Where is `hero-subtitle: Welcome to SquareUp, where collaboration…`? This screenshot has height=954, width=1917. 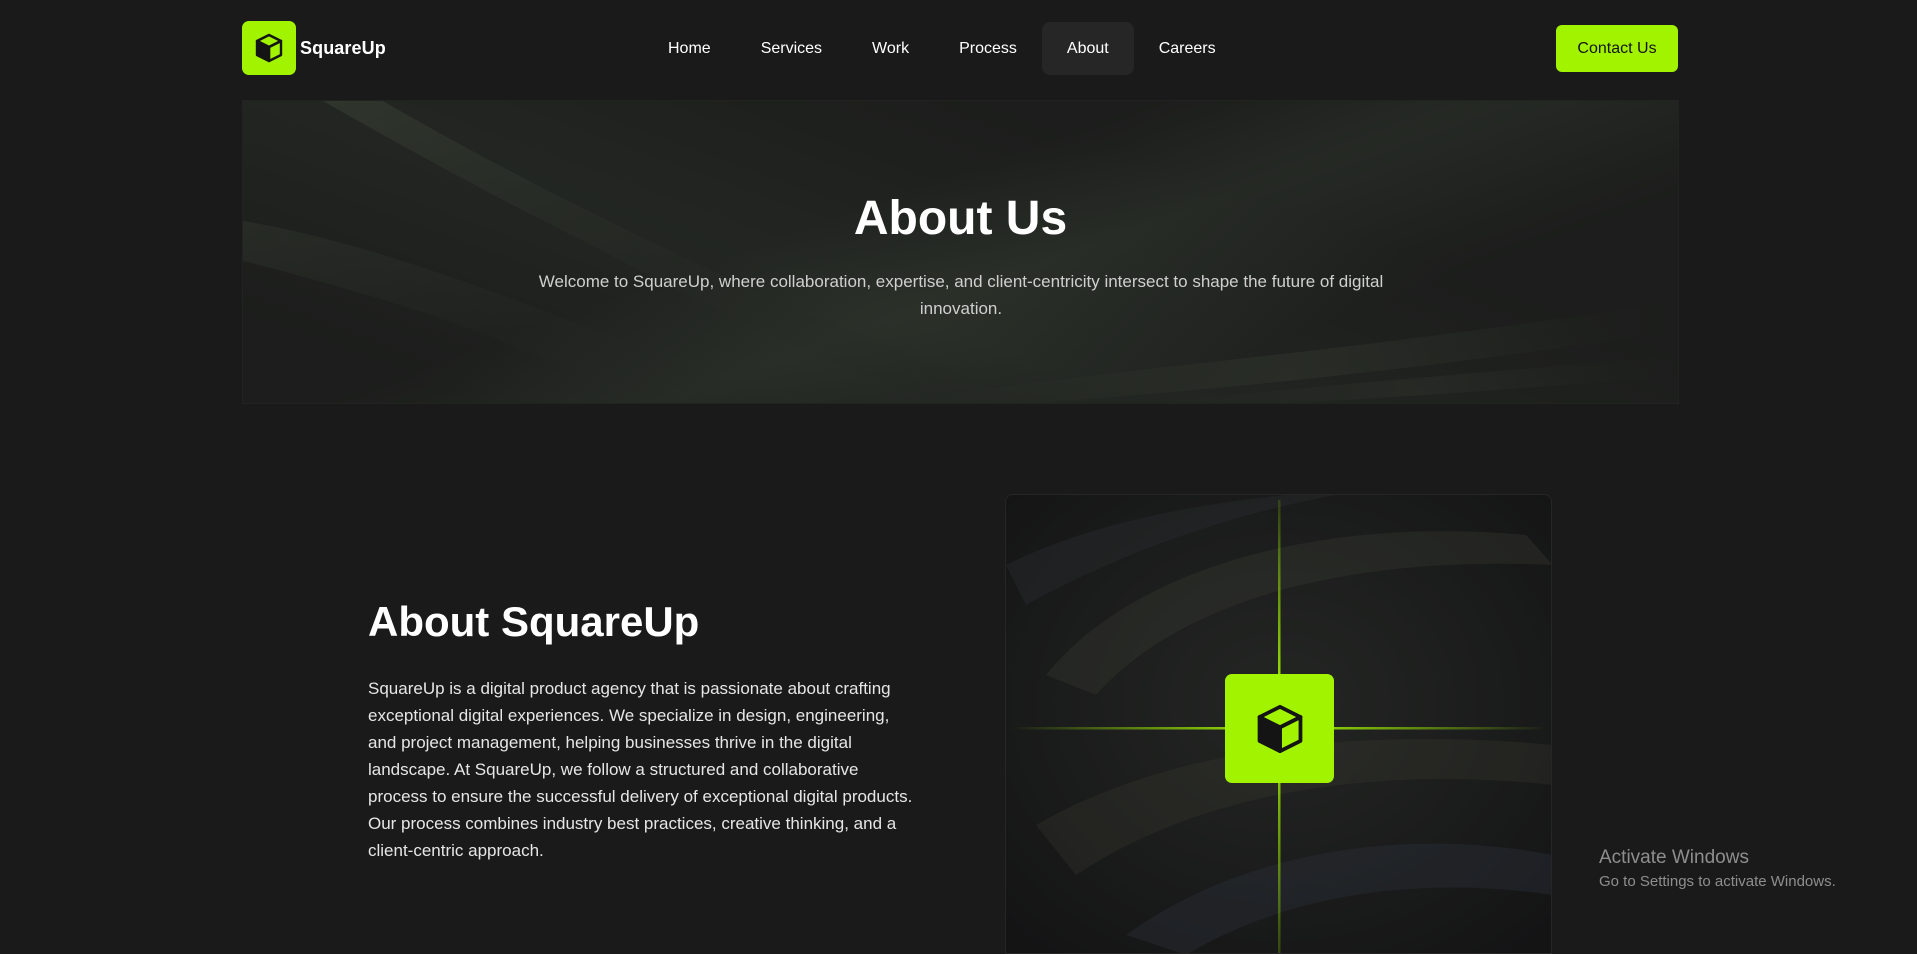
hero-subtitle: Welcome to SquareUp, where collaboration… is located at coordinates (961, 295).